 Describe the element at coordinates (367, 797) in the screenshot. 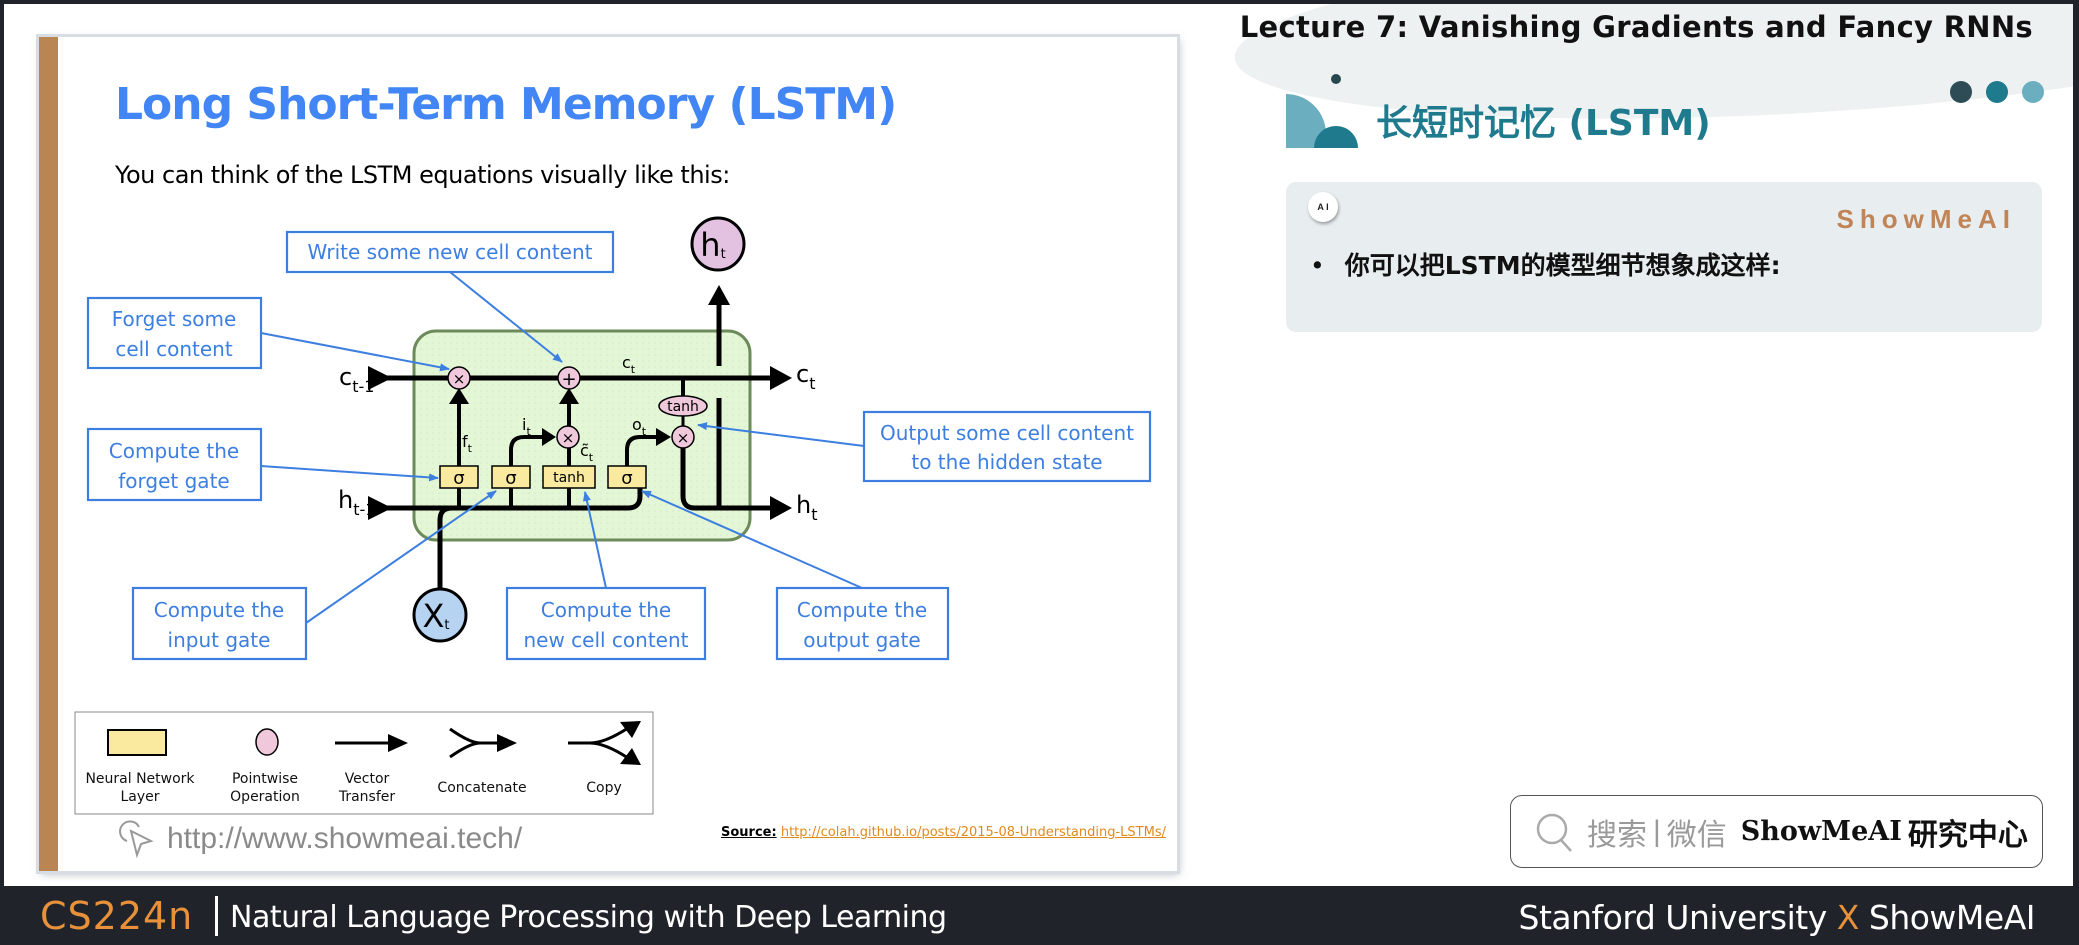

I see `legend-label: Transfer` at that location.